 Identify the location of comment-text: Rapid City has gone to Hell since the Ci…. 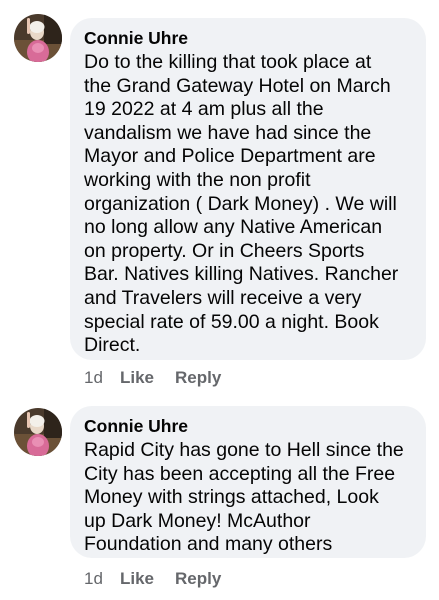
(244, 497).